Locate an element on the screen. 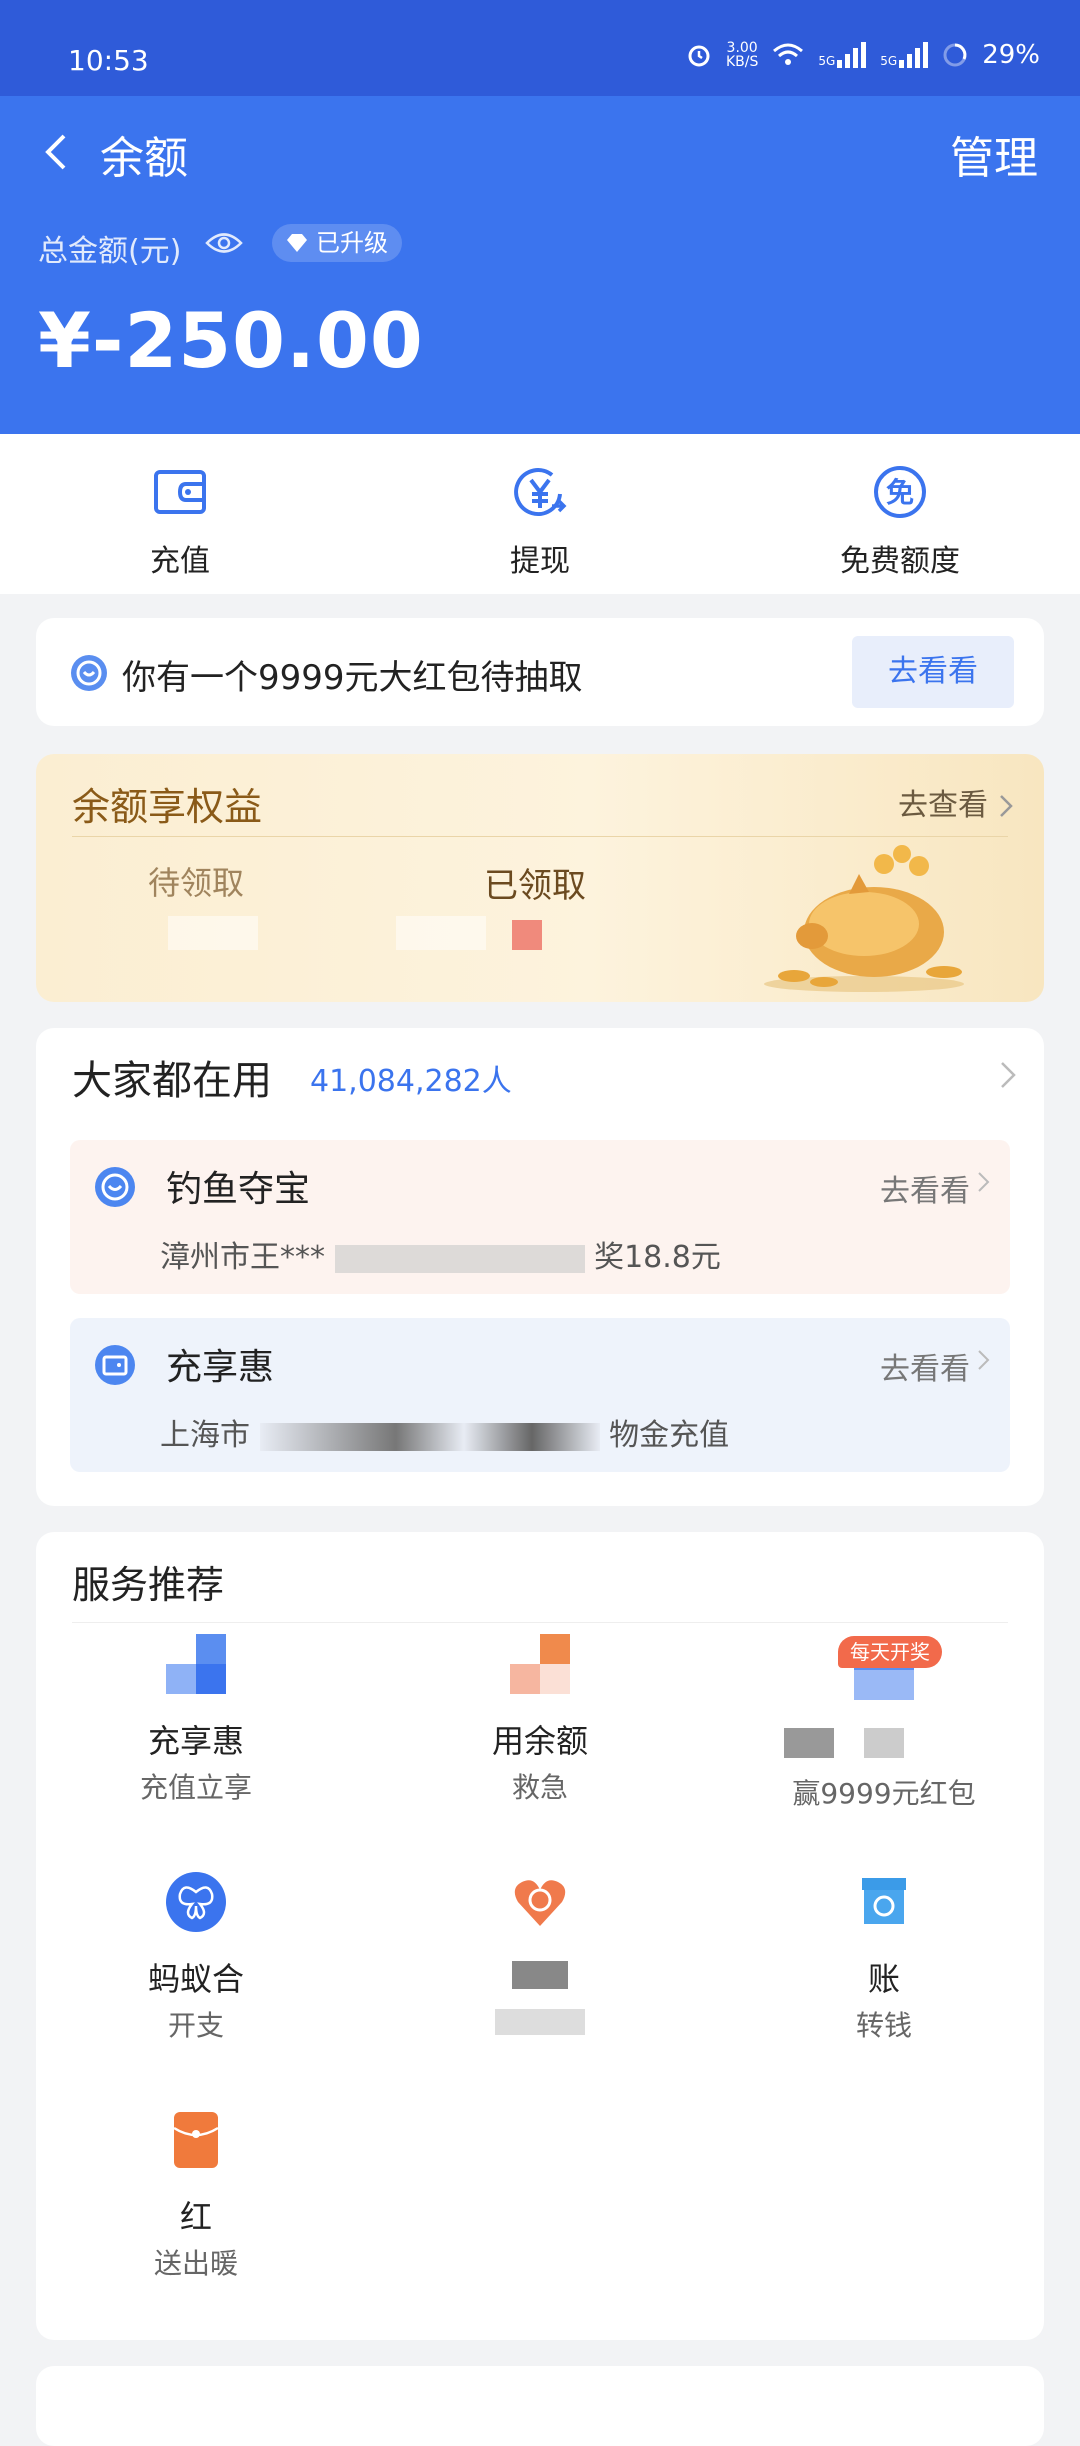  activity-fishing: 钓鱼夺宝 去看看 漳州市王*** 奖18.8元 is located at coordinates (540, 1217).